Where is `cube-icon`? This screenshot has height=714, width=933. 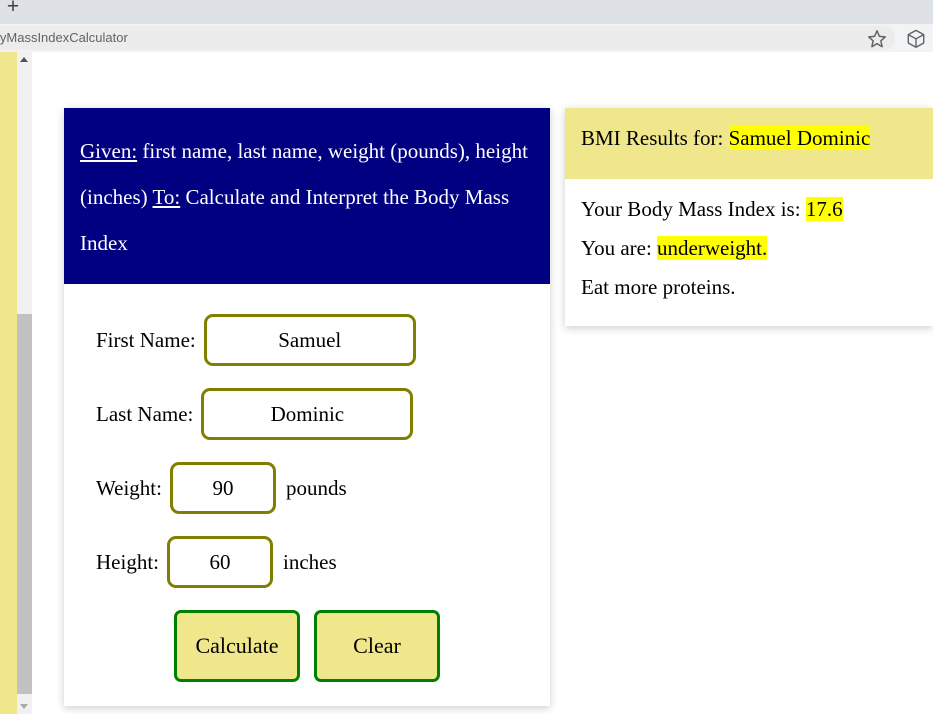
cube-icon is located at coordinates (916, 39).